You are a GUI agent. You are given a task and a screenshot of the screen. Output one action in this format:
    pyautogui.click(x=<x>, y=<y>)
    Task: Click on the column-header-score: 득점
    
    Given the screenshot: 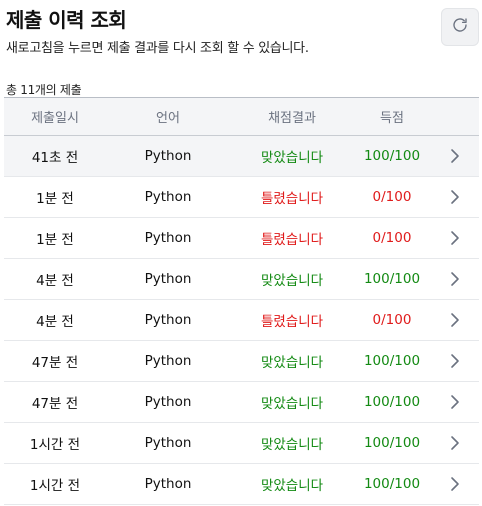 What is the action you would take?
    pyautogui.click(x=392, y=118)
    